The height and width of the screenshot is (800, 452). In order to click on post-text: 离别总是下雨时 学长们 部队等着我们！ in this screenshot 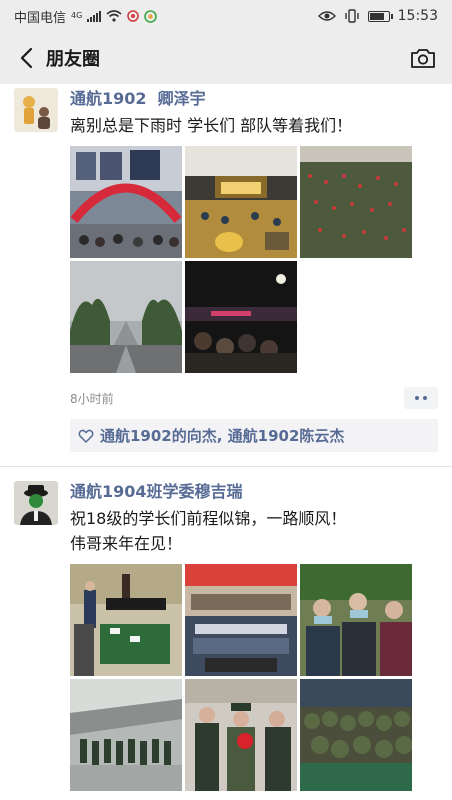, I will do `click(211, 125)`.